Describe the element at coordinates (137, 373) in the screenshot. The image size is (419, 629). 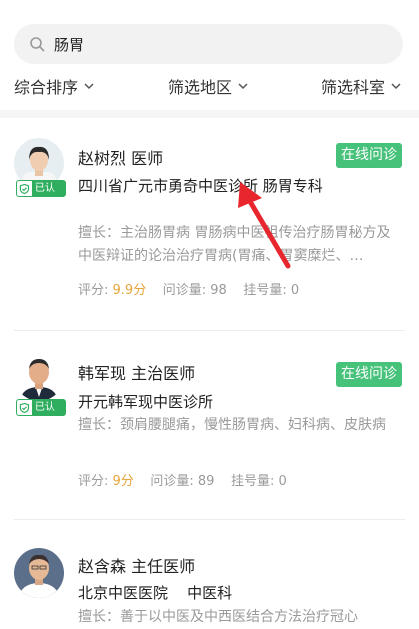
I see `doctor-name: 韩军现 主治医师` at that location.